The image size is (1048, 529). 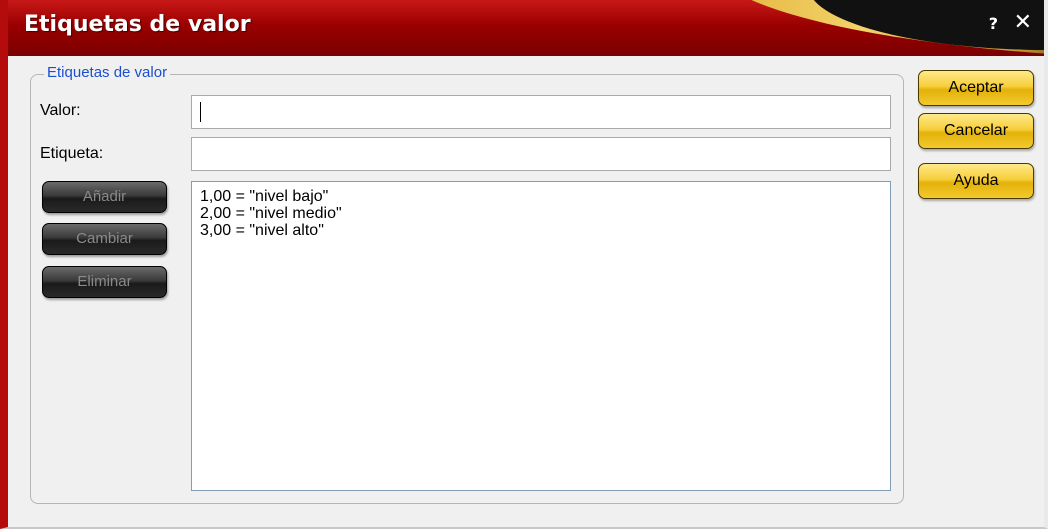 What do you see at coordinates (1023, 22) in the screenshot?
I see `close-icon: ✕` at bounding box center [1023, 22].